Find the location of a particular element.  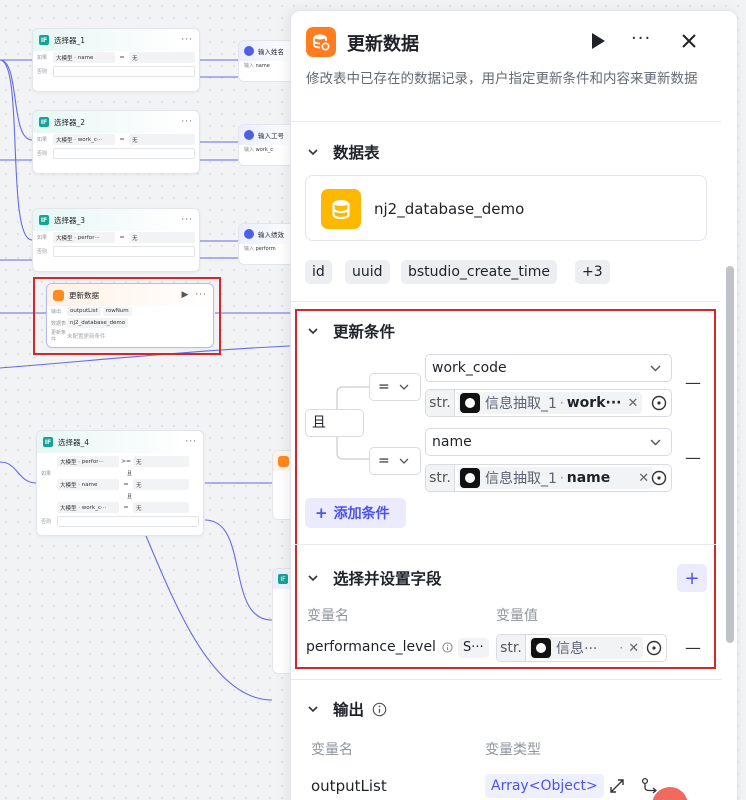

selector-node-2: IF 选择器_2 ··· 如果 大模型 · work_c··· = 无 否则 is located at coordinates (116, 142).